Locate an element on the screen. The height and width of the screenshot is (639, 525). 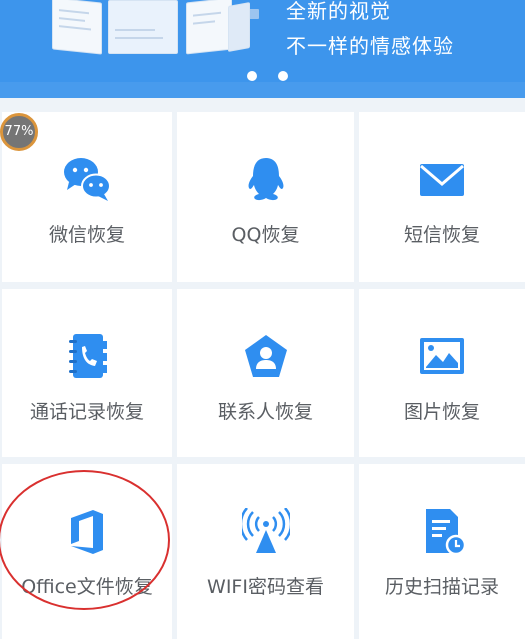
qq-penguin-icon is located at coordinates (265, 179).